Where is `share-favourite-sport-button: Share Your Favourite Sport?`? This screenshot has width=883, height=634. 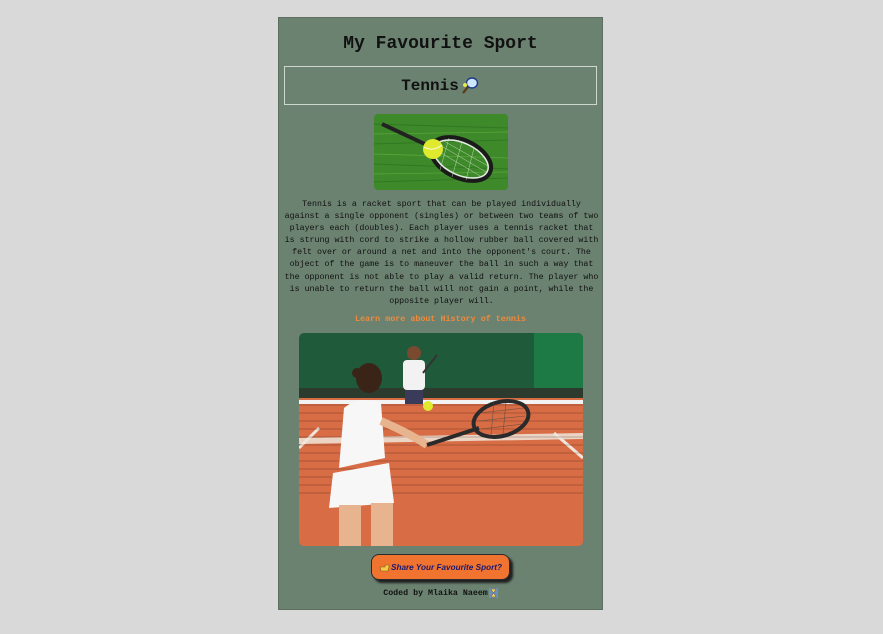
share-favourite-sport-button: Share Your Favourite Sport? is located at coordinates (440, 567).